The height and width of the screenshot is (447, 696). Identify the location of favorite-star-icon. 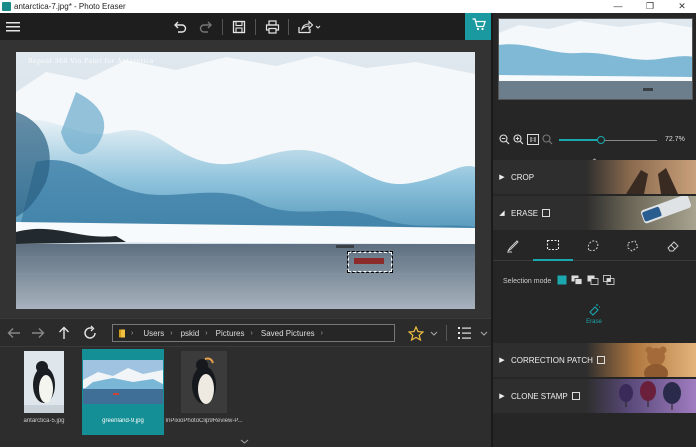
(416, 333).